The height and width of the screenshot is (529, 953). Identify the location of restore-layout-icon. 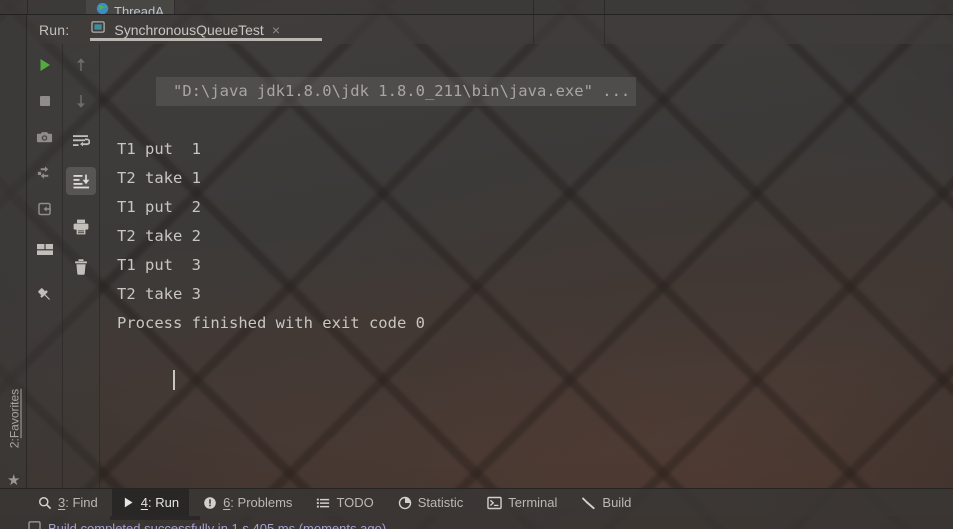
(44, 249).